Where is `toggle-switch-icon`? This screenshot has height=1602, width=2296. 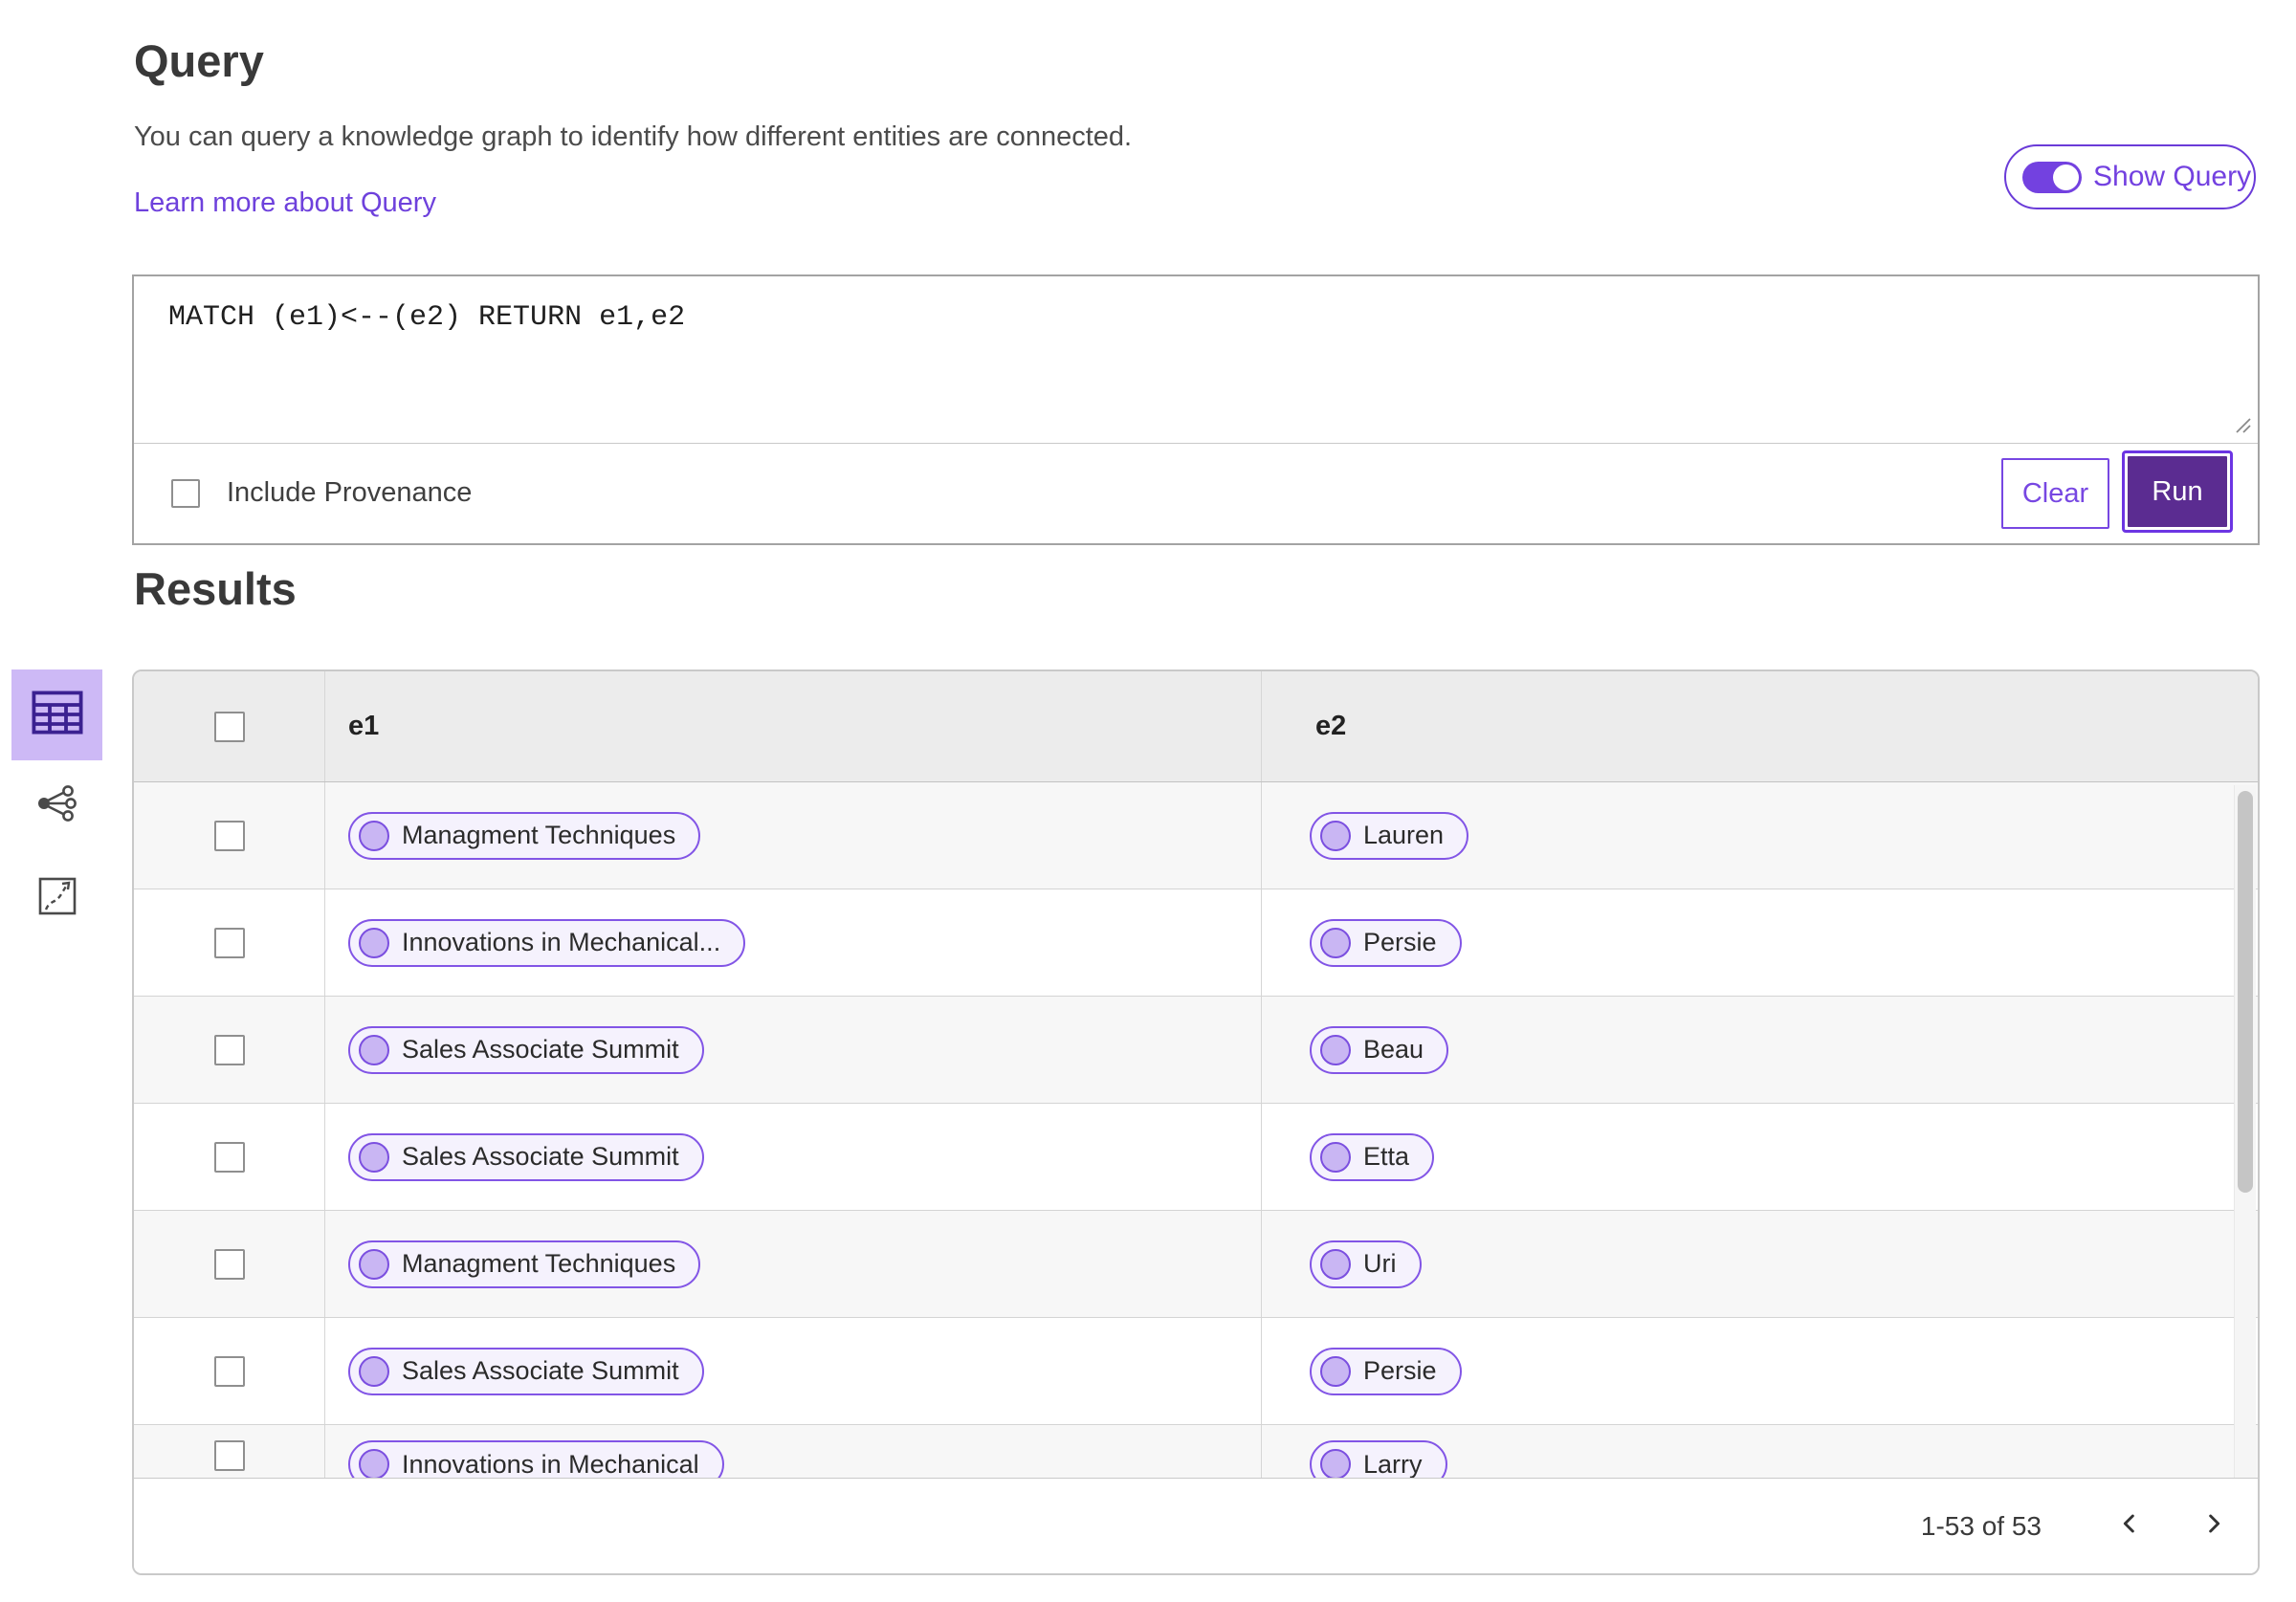 toggle-switch-icon is located at coordinates (2052, 177).